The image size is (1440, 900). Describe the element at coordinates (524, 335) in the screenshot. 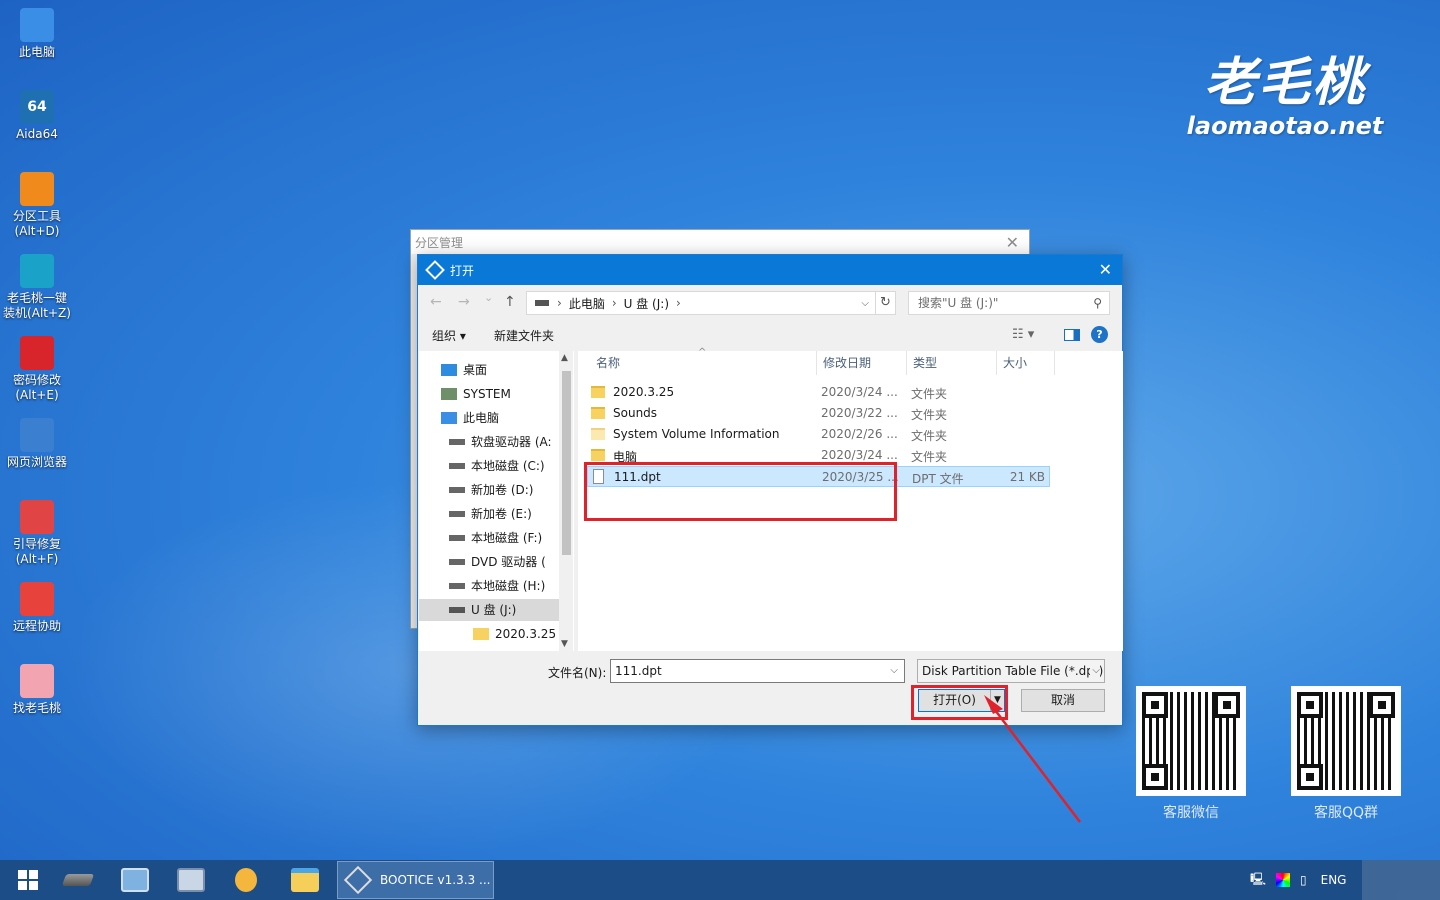

I see `new-folder-button: 新建文件夹` at that location.